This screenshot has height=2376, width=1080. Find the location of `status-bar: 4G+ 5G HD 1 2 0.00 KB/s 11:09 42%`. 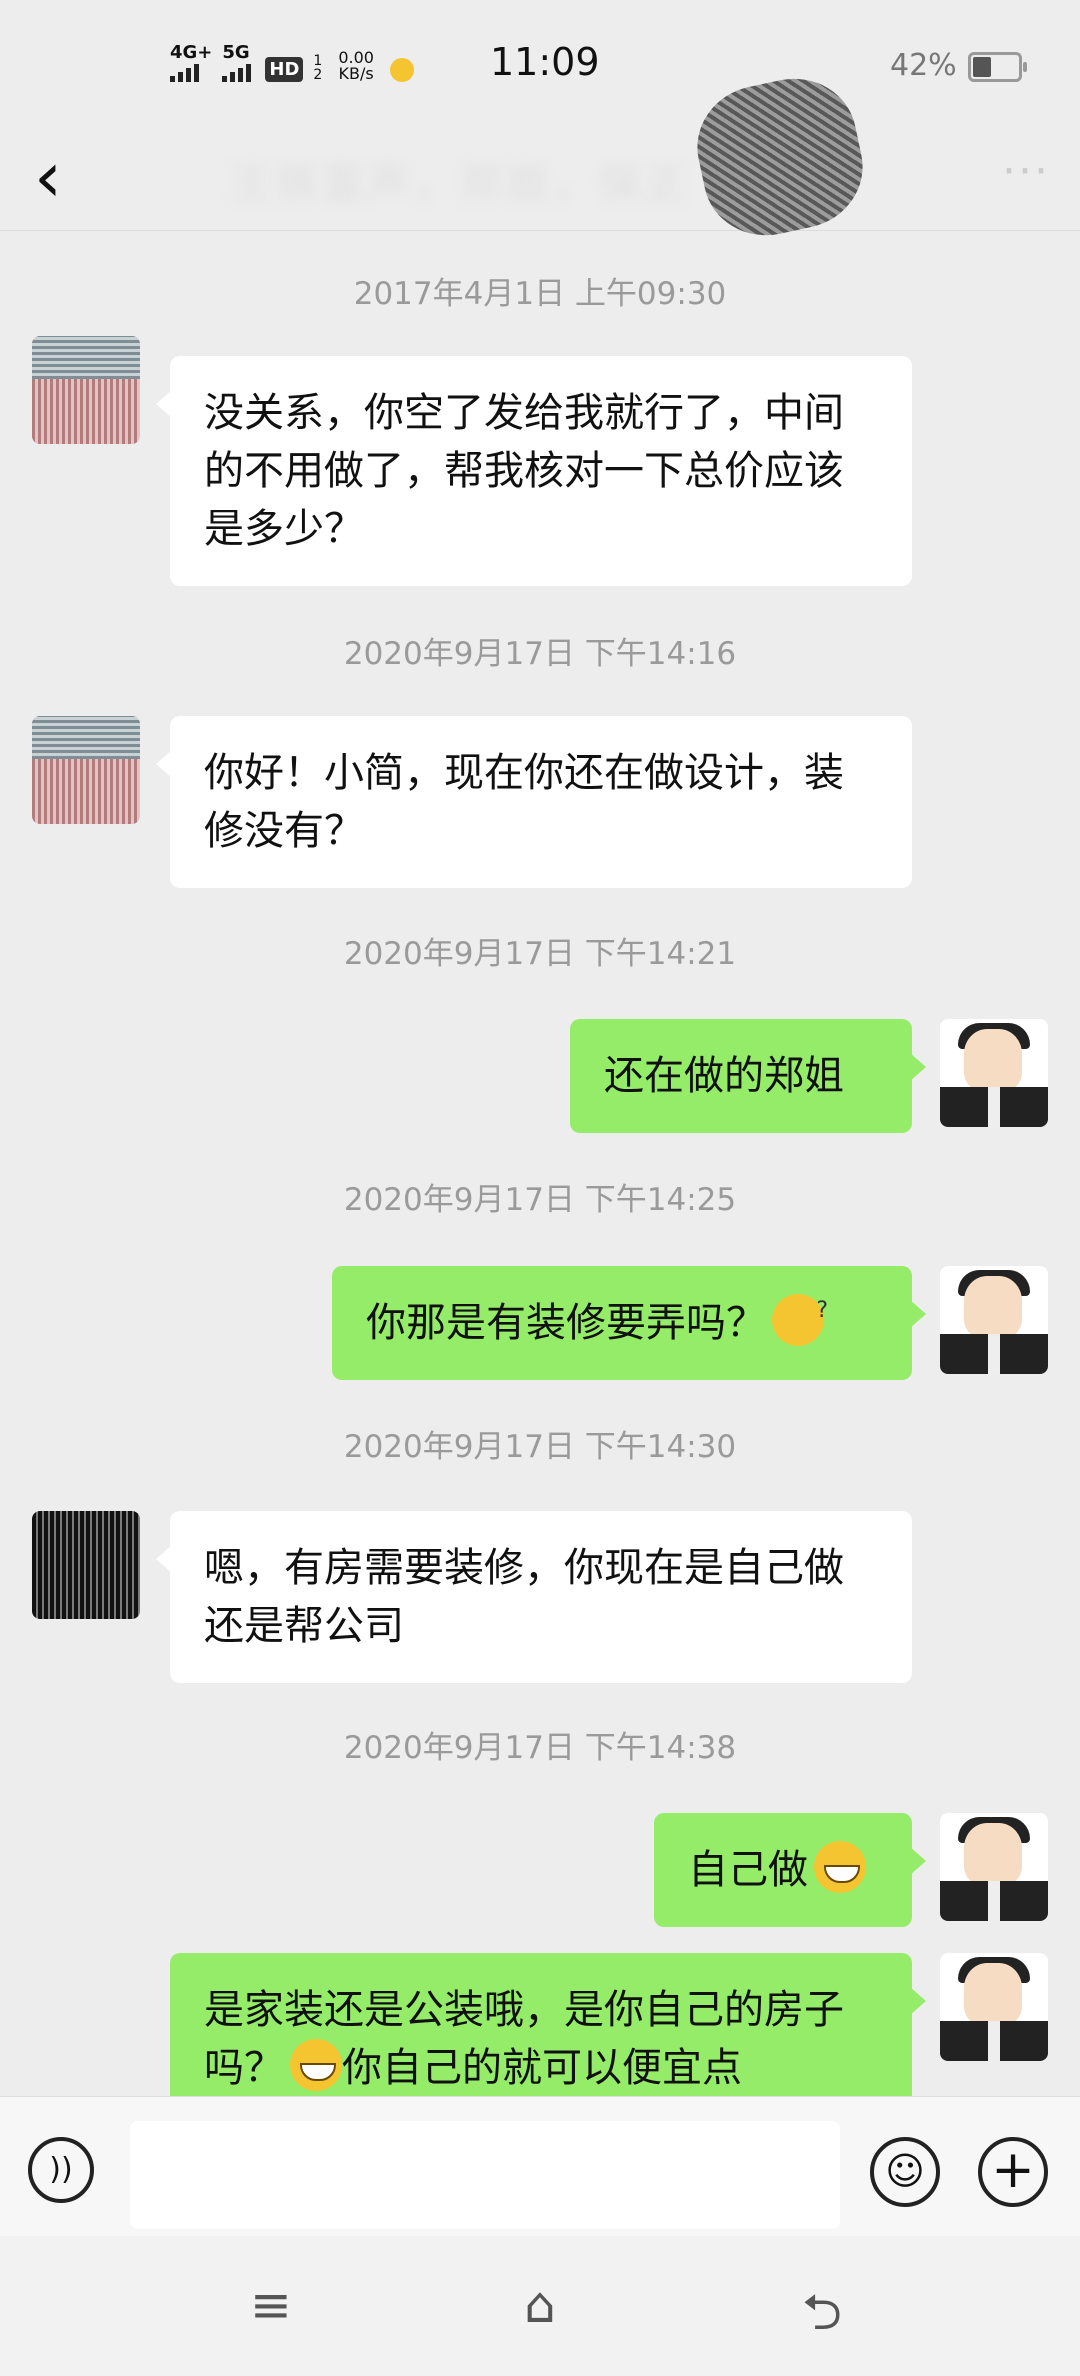

status-bar: 4G+ 5G HD 1 2 0.00 KB/s 11:09 42% is located at coordinates (540, 65).